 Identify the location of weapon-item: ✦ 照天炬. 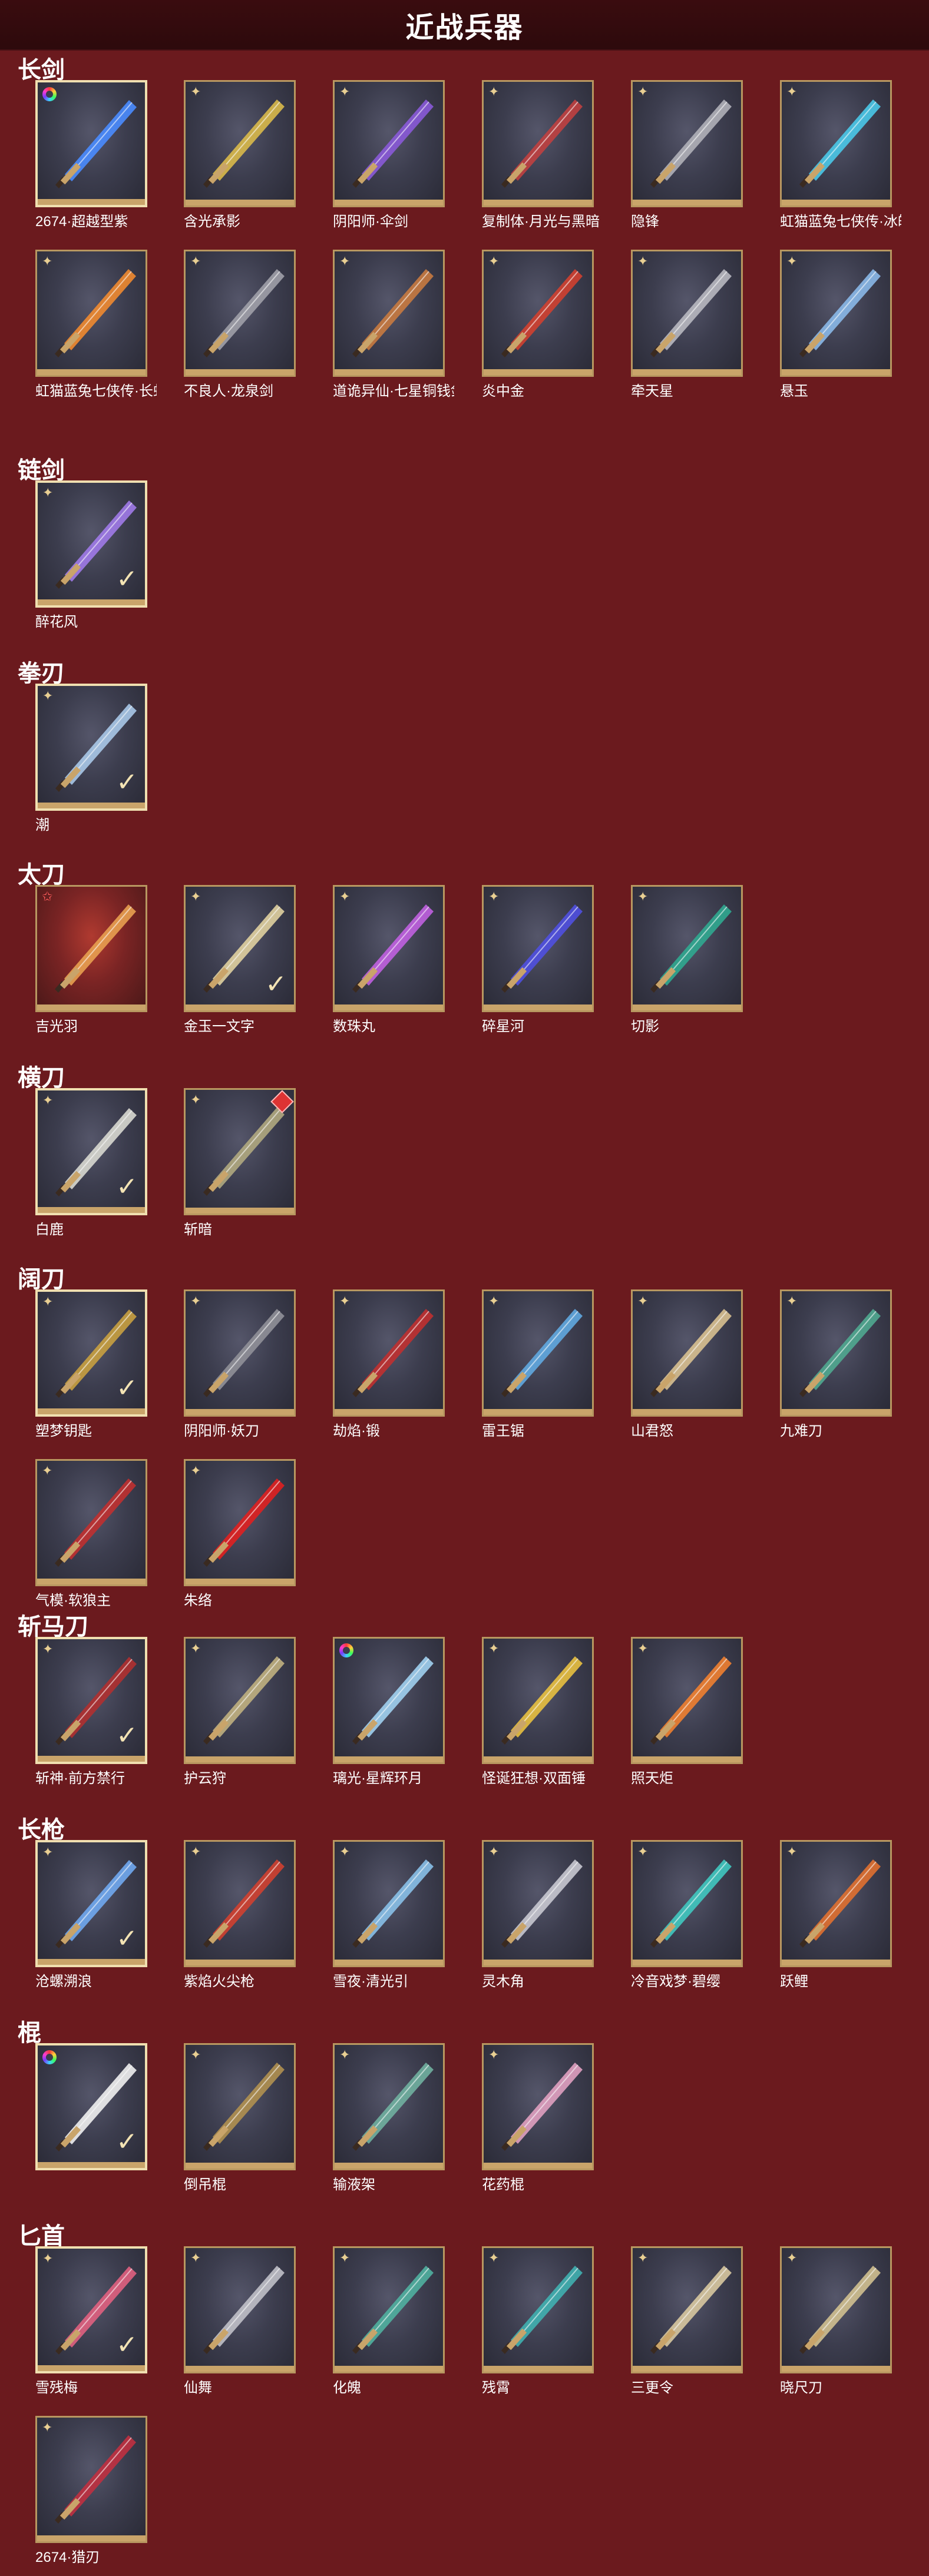
(692, 1712).